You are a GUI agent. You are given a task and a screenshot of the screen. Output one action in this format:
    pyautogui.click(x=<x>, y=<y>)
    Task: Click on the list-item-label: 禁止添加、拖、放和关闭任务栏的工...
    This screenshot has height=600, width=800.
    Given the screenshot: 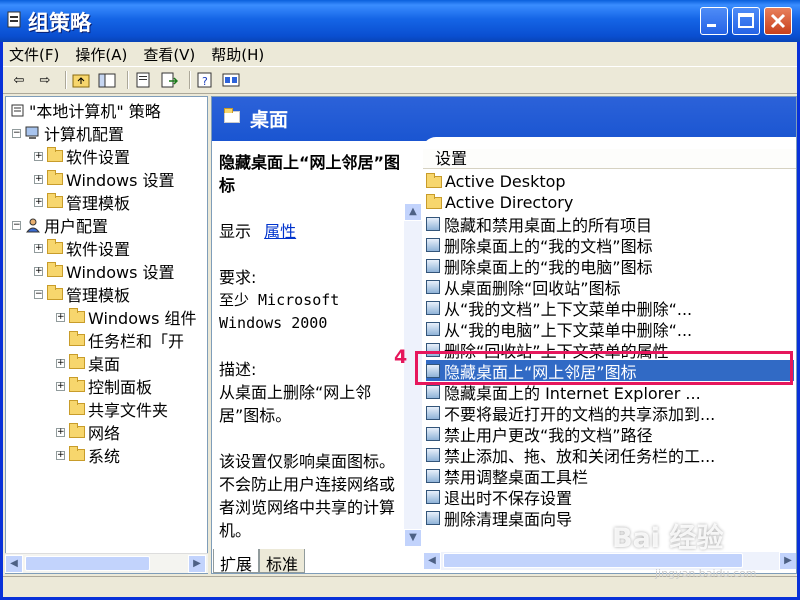 What is the action you would take?
    pyautogui.click(x=580, y=456)
    